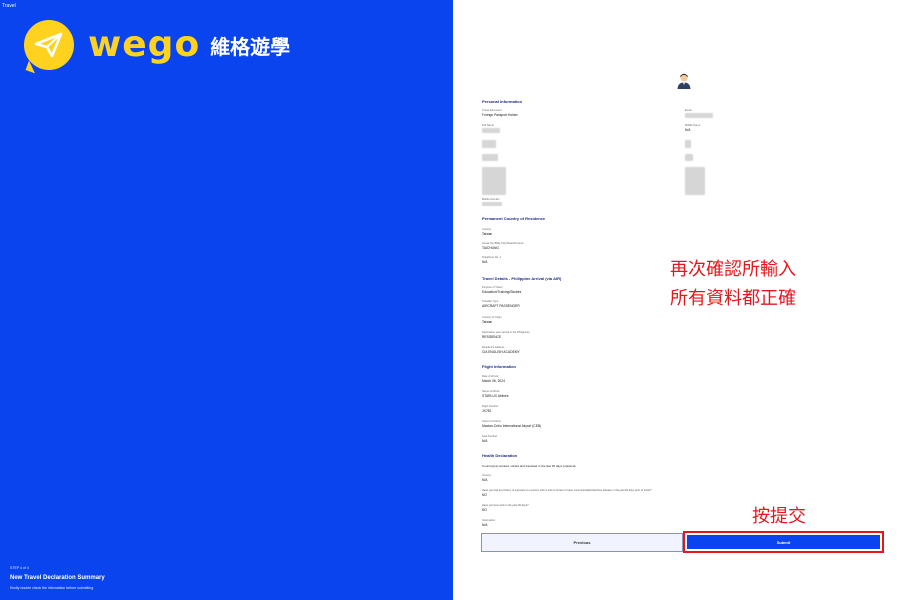 The image size is (900, 600). I want to click on country-value: Taiwan, so click(487, 234).